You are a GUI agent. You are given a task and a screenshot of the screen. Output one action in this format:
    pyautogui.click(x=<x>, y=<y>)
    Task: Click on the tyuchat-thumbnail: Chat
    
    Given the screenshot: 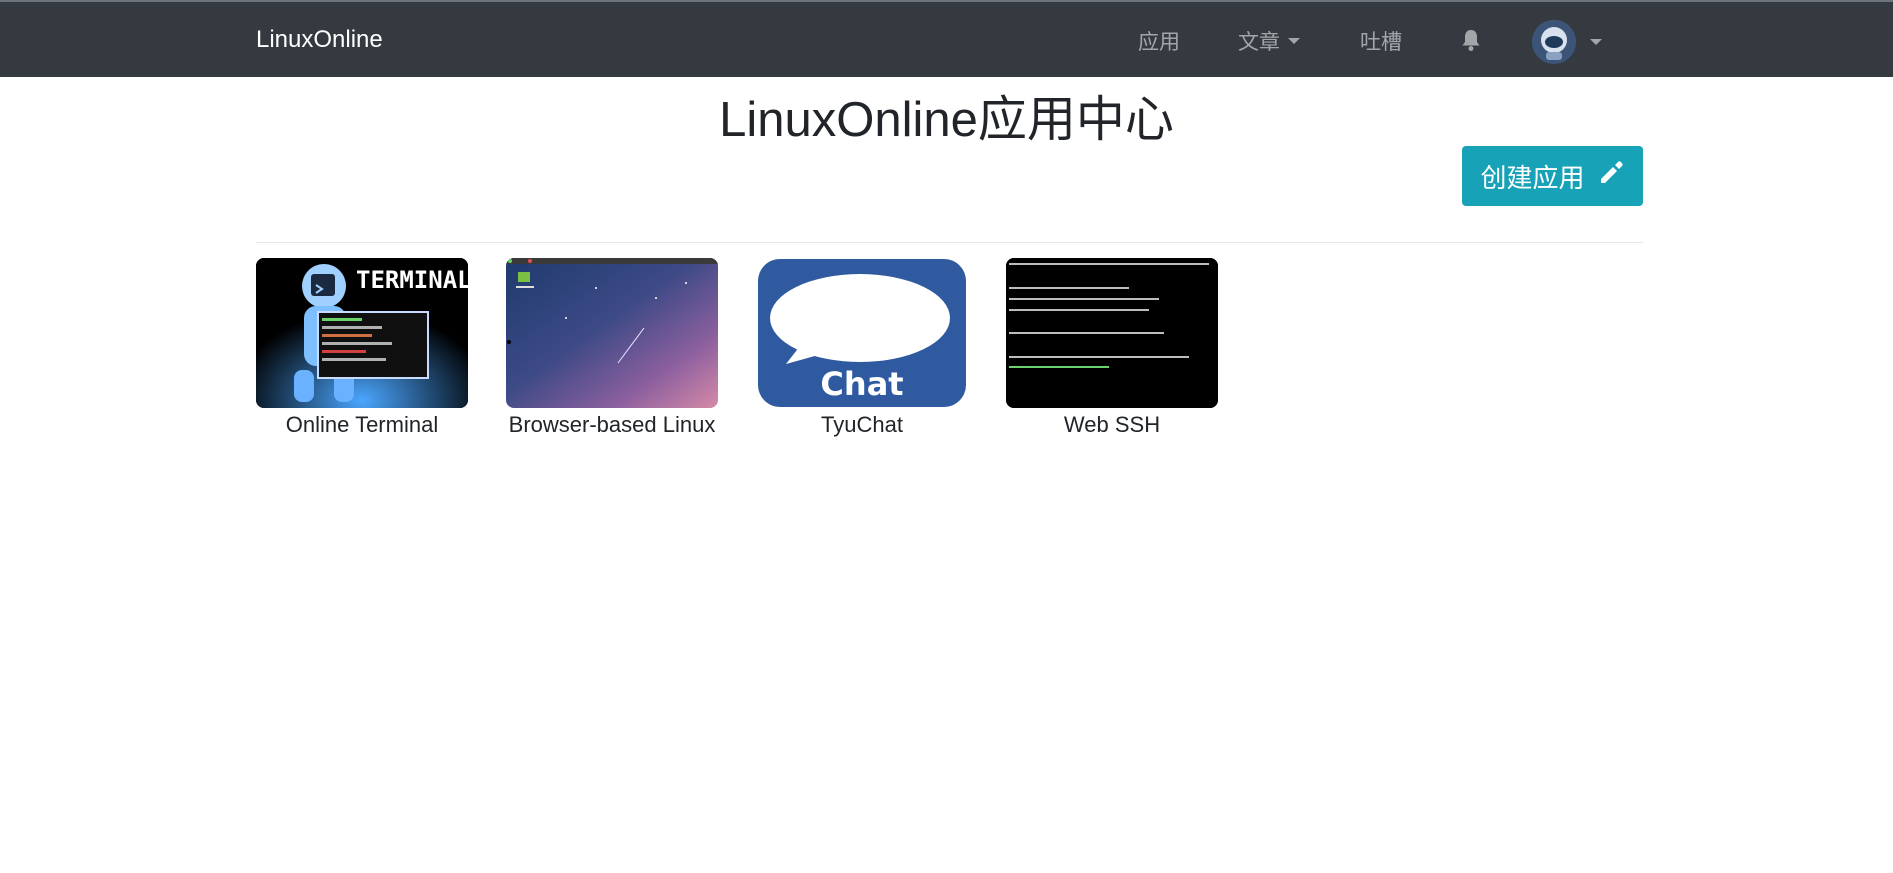 What is the action you would take?
    pyautogui.click(x=862, y=333)
    